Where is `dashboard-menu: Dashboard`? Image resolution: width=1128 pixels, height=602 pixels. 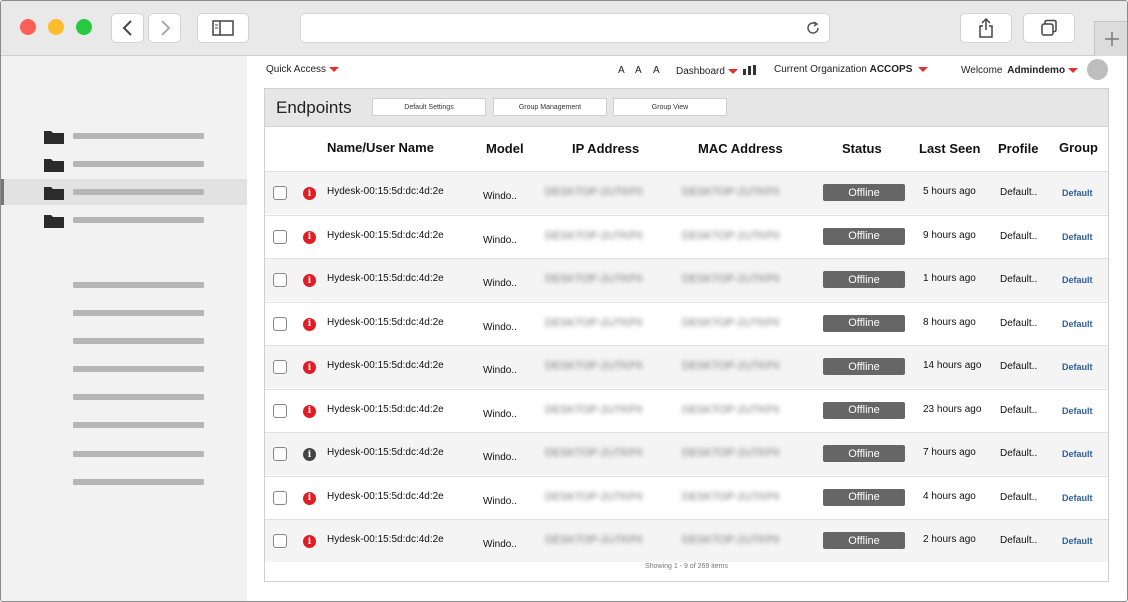 dashboard-menu: Dashboard is located at coordinates (716, 71).